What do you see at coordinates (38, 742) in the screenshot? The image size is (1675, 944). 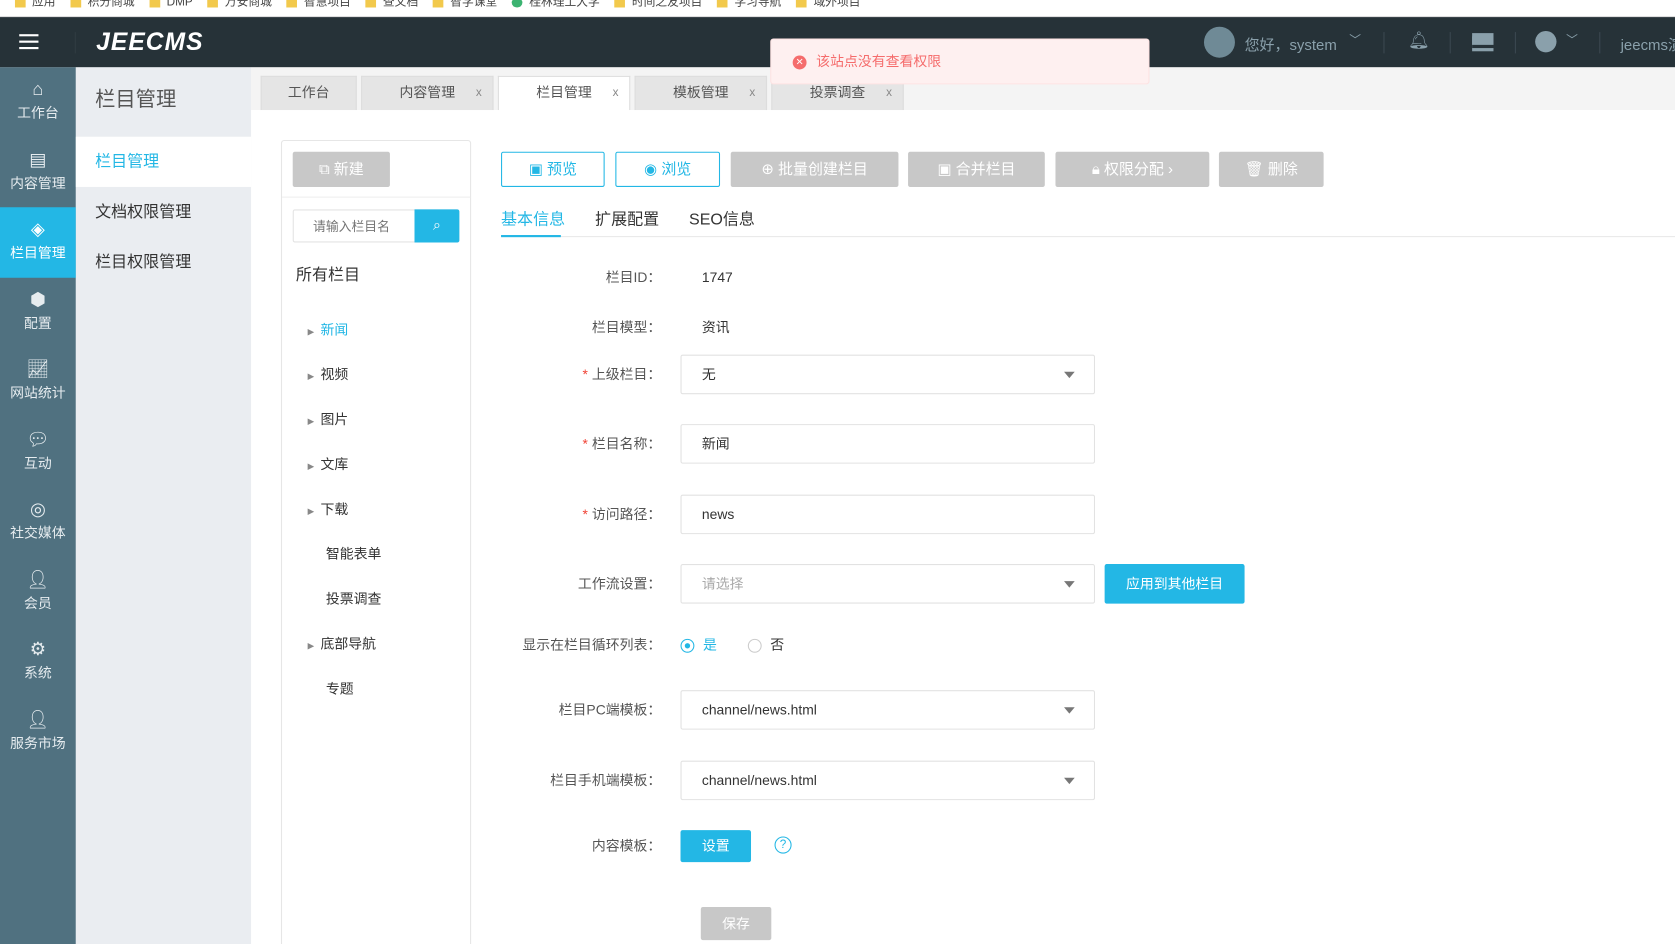 I see `sidebar-item-label: 服务市场` at bounding box center [38, 742].